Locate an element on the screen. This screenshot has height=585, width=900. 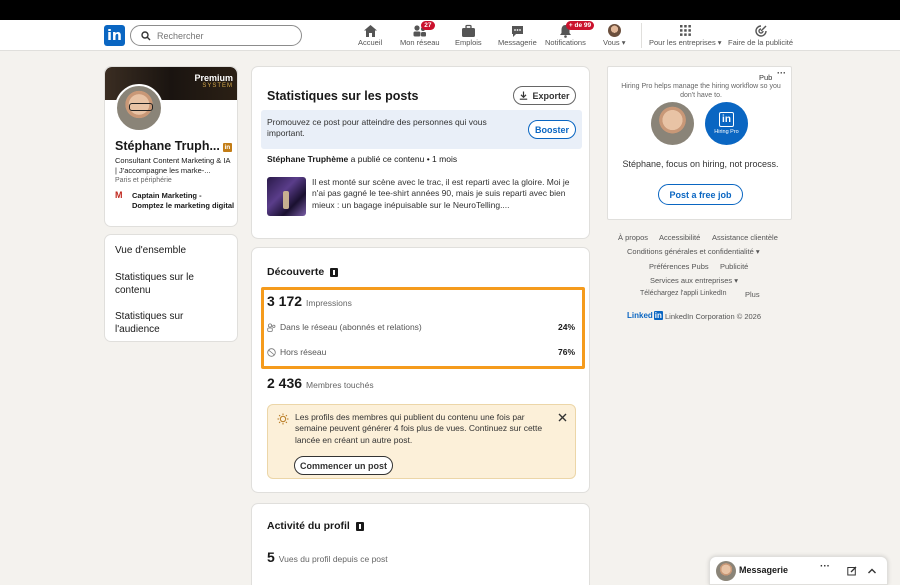
footer-brand-text: Linked is located at coordinates (640, 315).